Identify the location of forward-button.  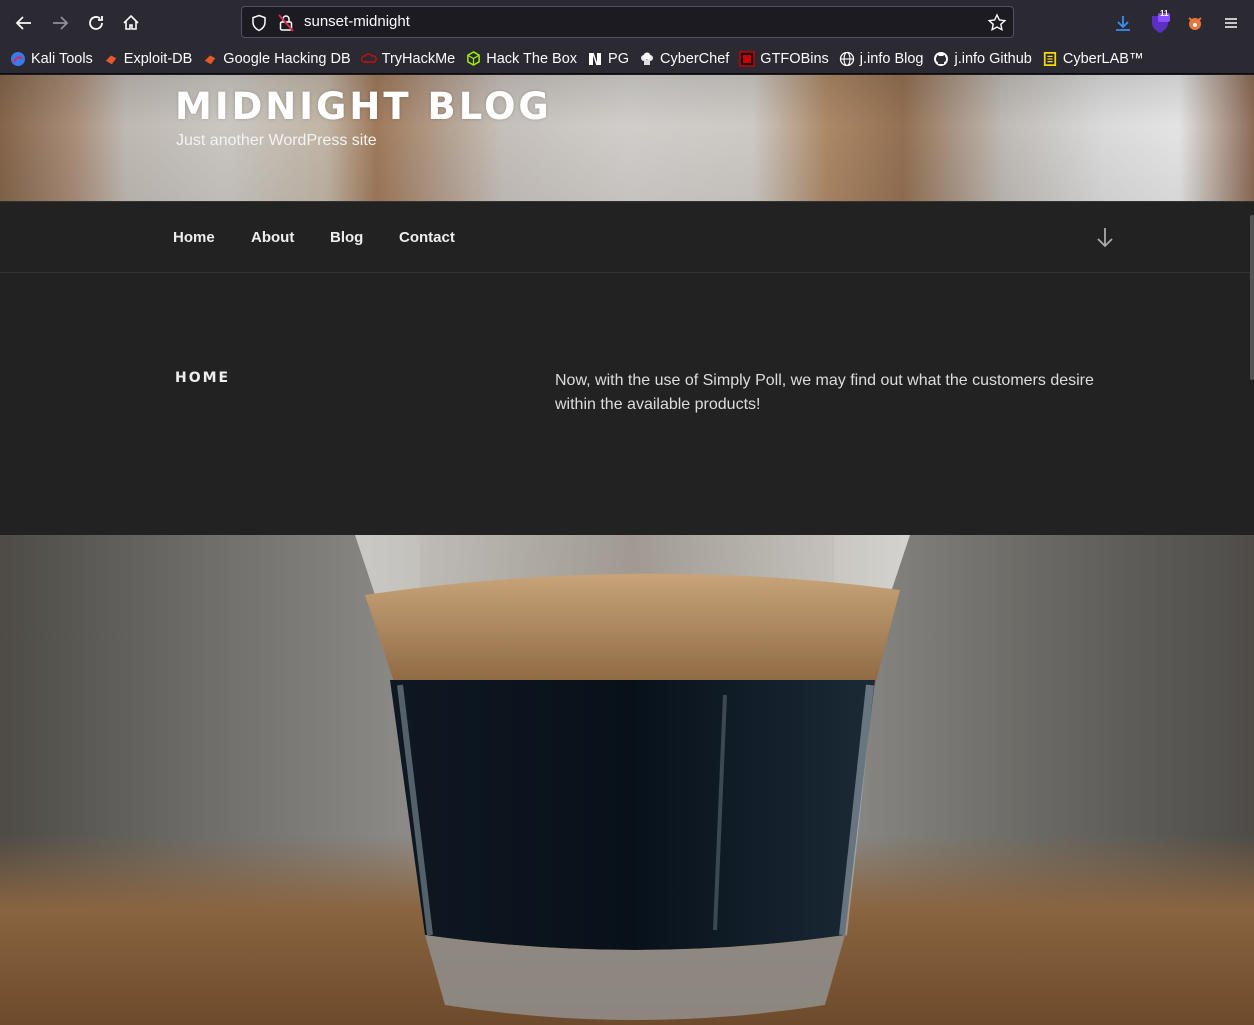
(60, 23).